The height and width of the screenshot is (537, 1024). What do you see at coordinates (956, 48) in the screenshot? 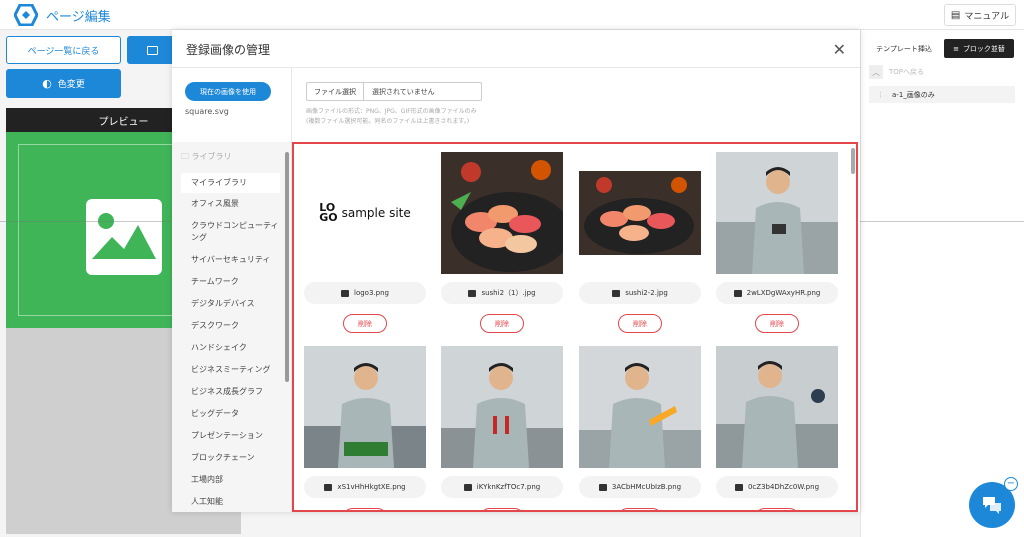
I see `list-icon: ≡` at bounding box center [956, 48].